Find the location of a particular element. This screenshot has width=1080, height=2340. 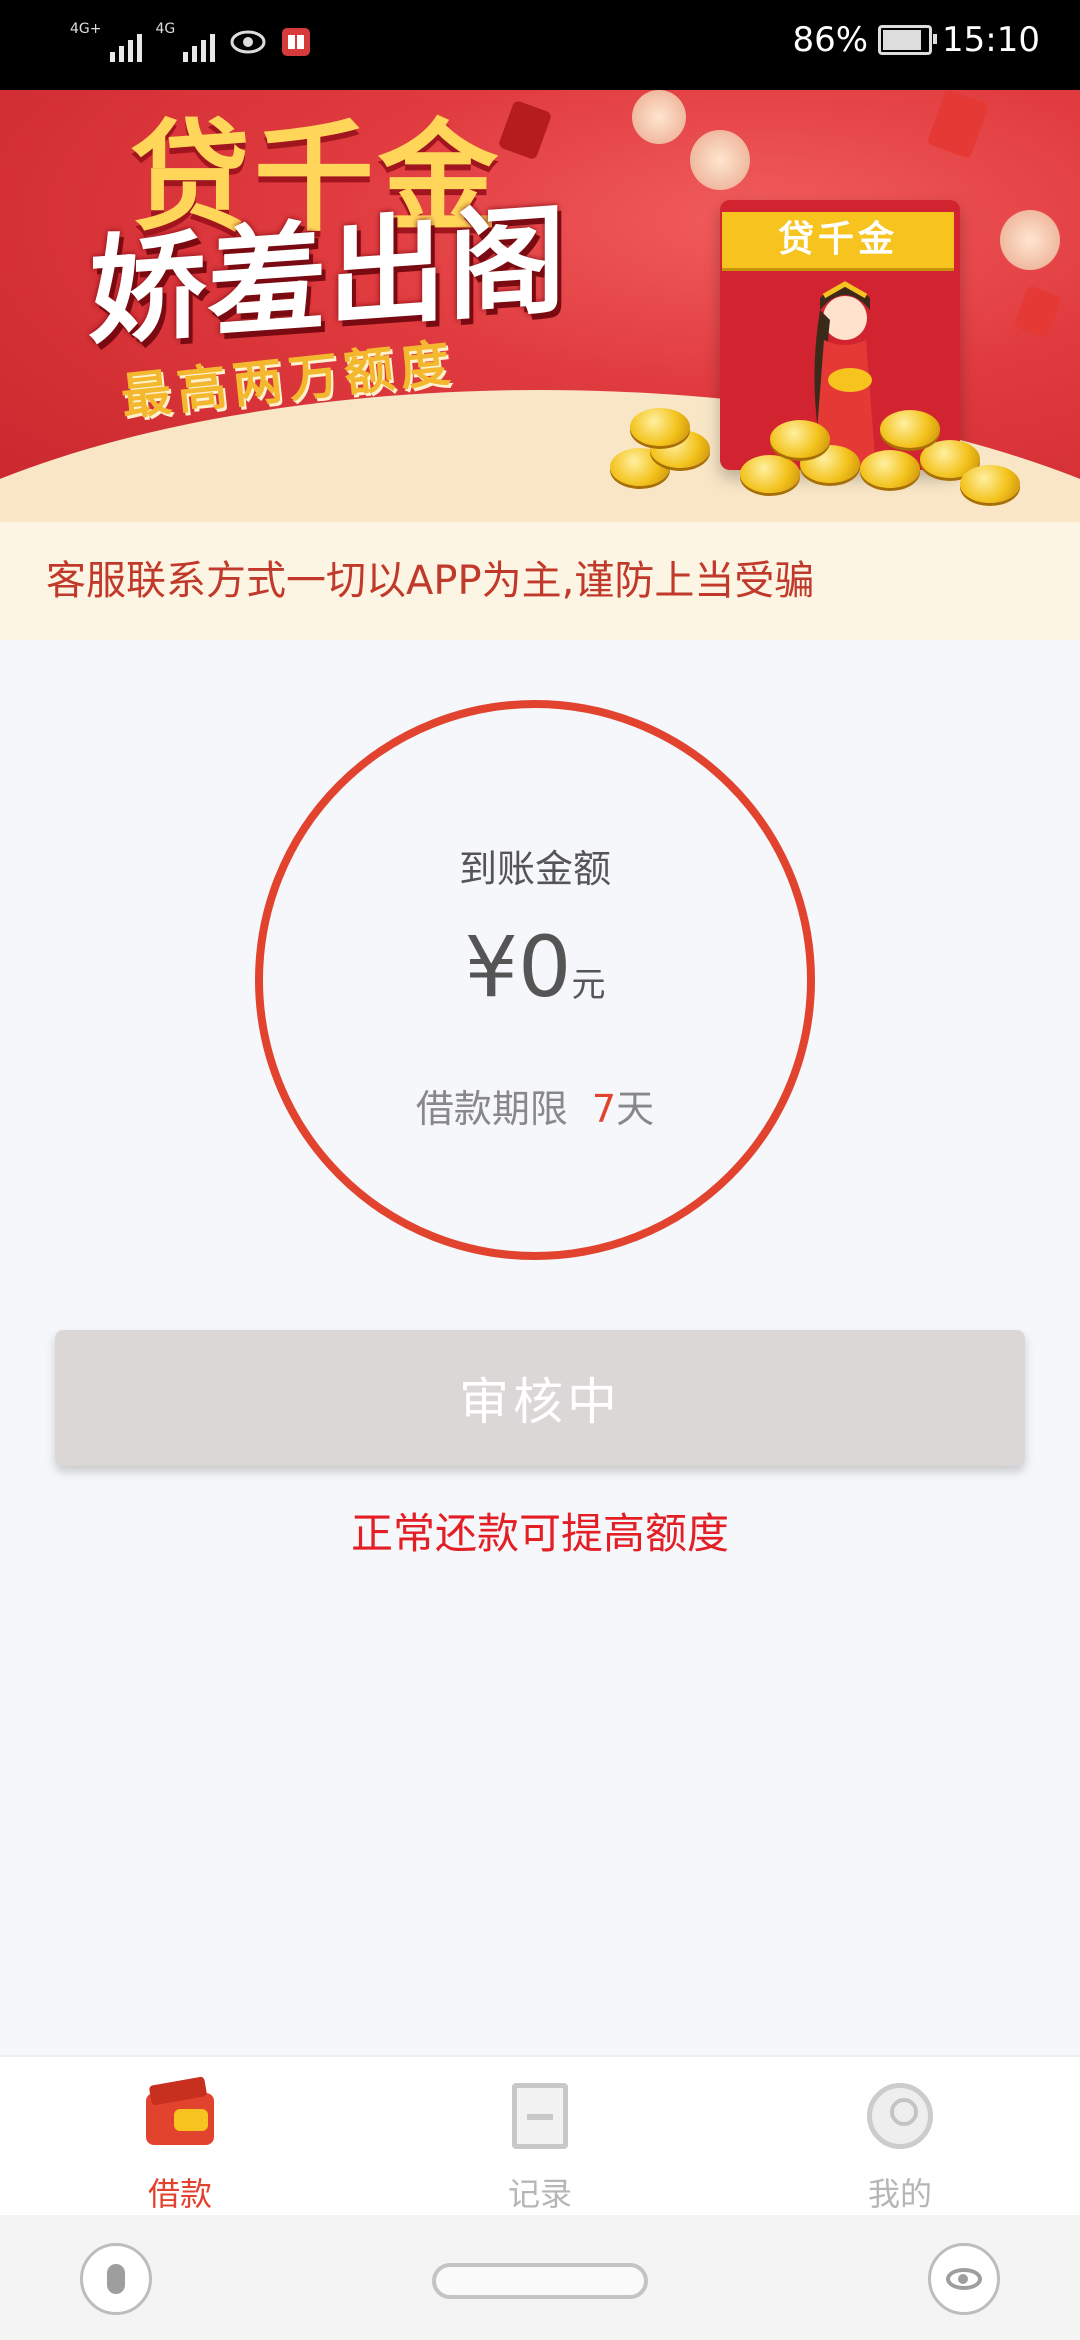

home-pill-icon is located at coordinates (540, 2281).